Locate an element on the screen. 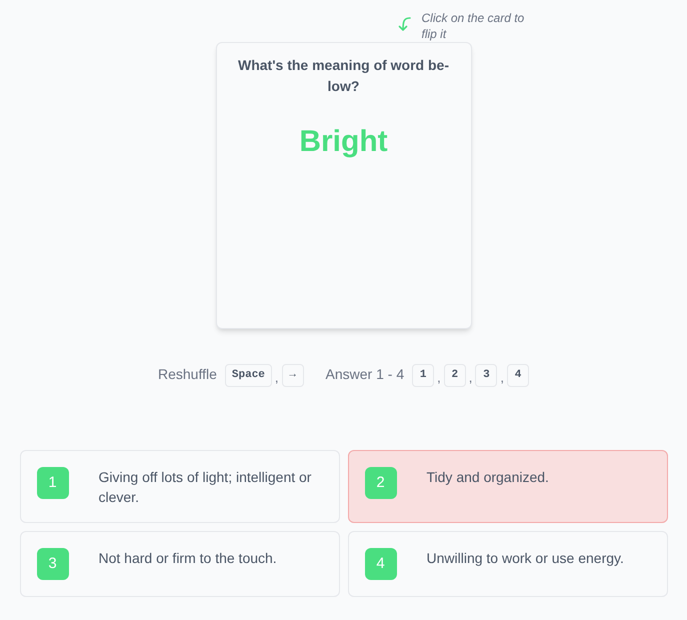 The height and width of the screenshot is (620, 687). option-number: 3 is located at coordinates (52, 564).